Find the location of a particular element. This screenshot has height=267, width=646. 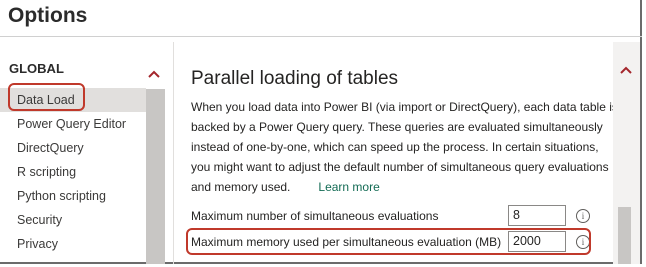

content-scrollbar-thumb is located at coordinates (624, 235).